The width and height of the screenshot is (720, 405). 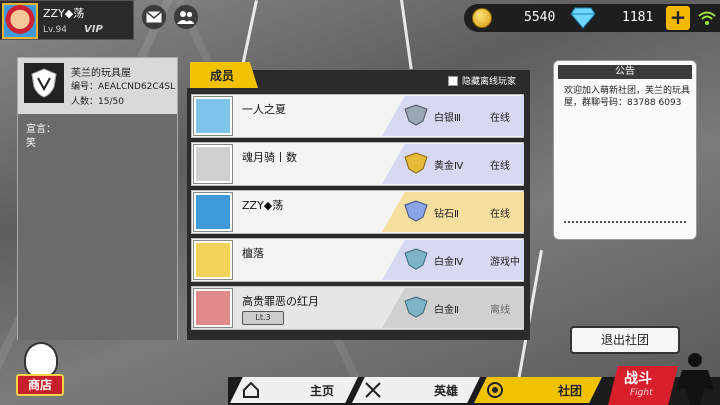 I want to click on coin-value: 5540, so click(x=540, y=17).